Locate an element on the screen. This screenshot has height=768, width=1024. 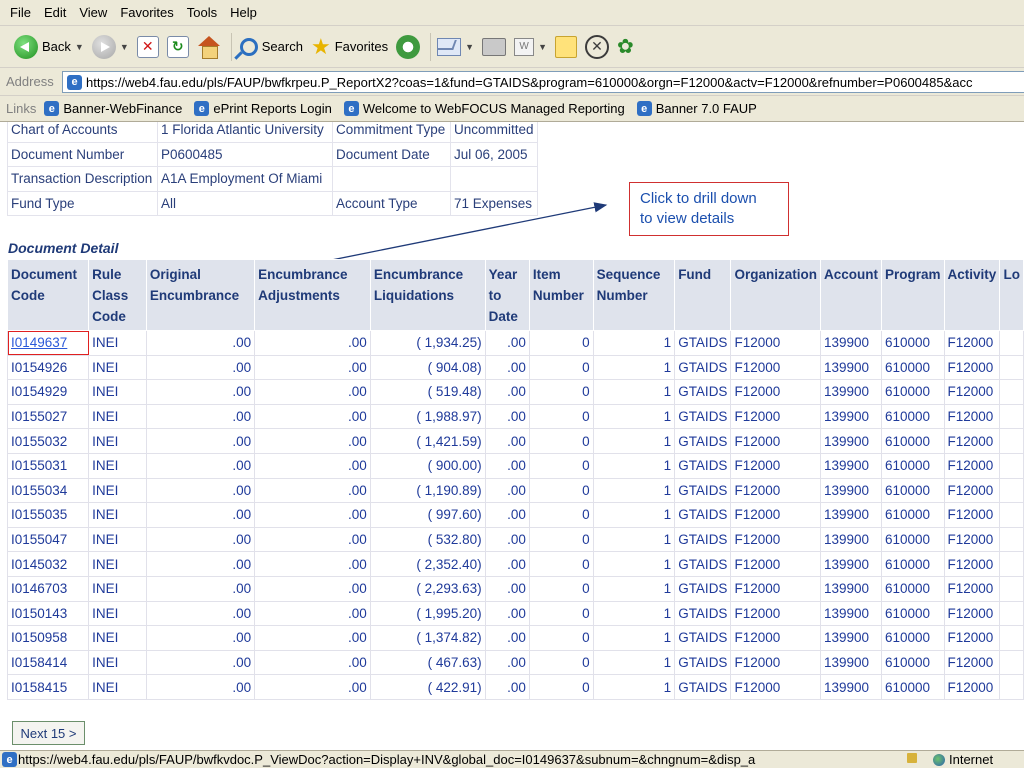
mail-dropdown-icon: ▼ is located at coordinates (469, 47).